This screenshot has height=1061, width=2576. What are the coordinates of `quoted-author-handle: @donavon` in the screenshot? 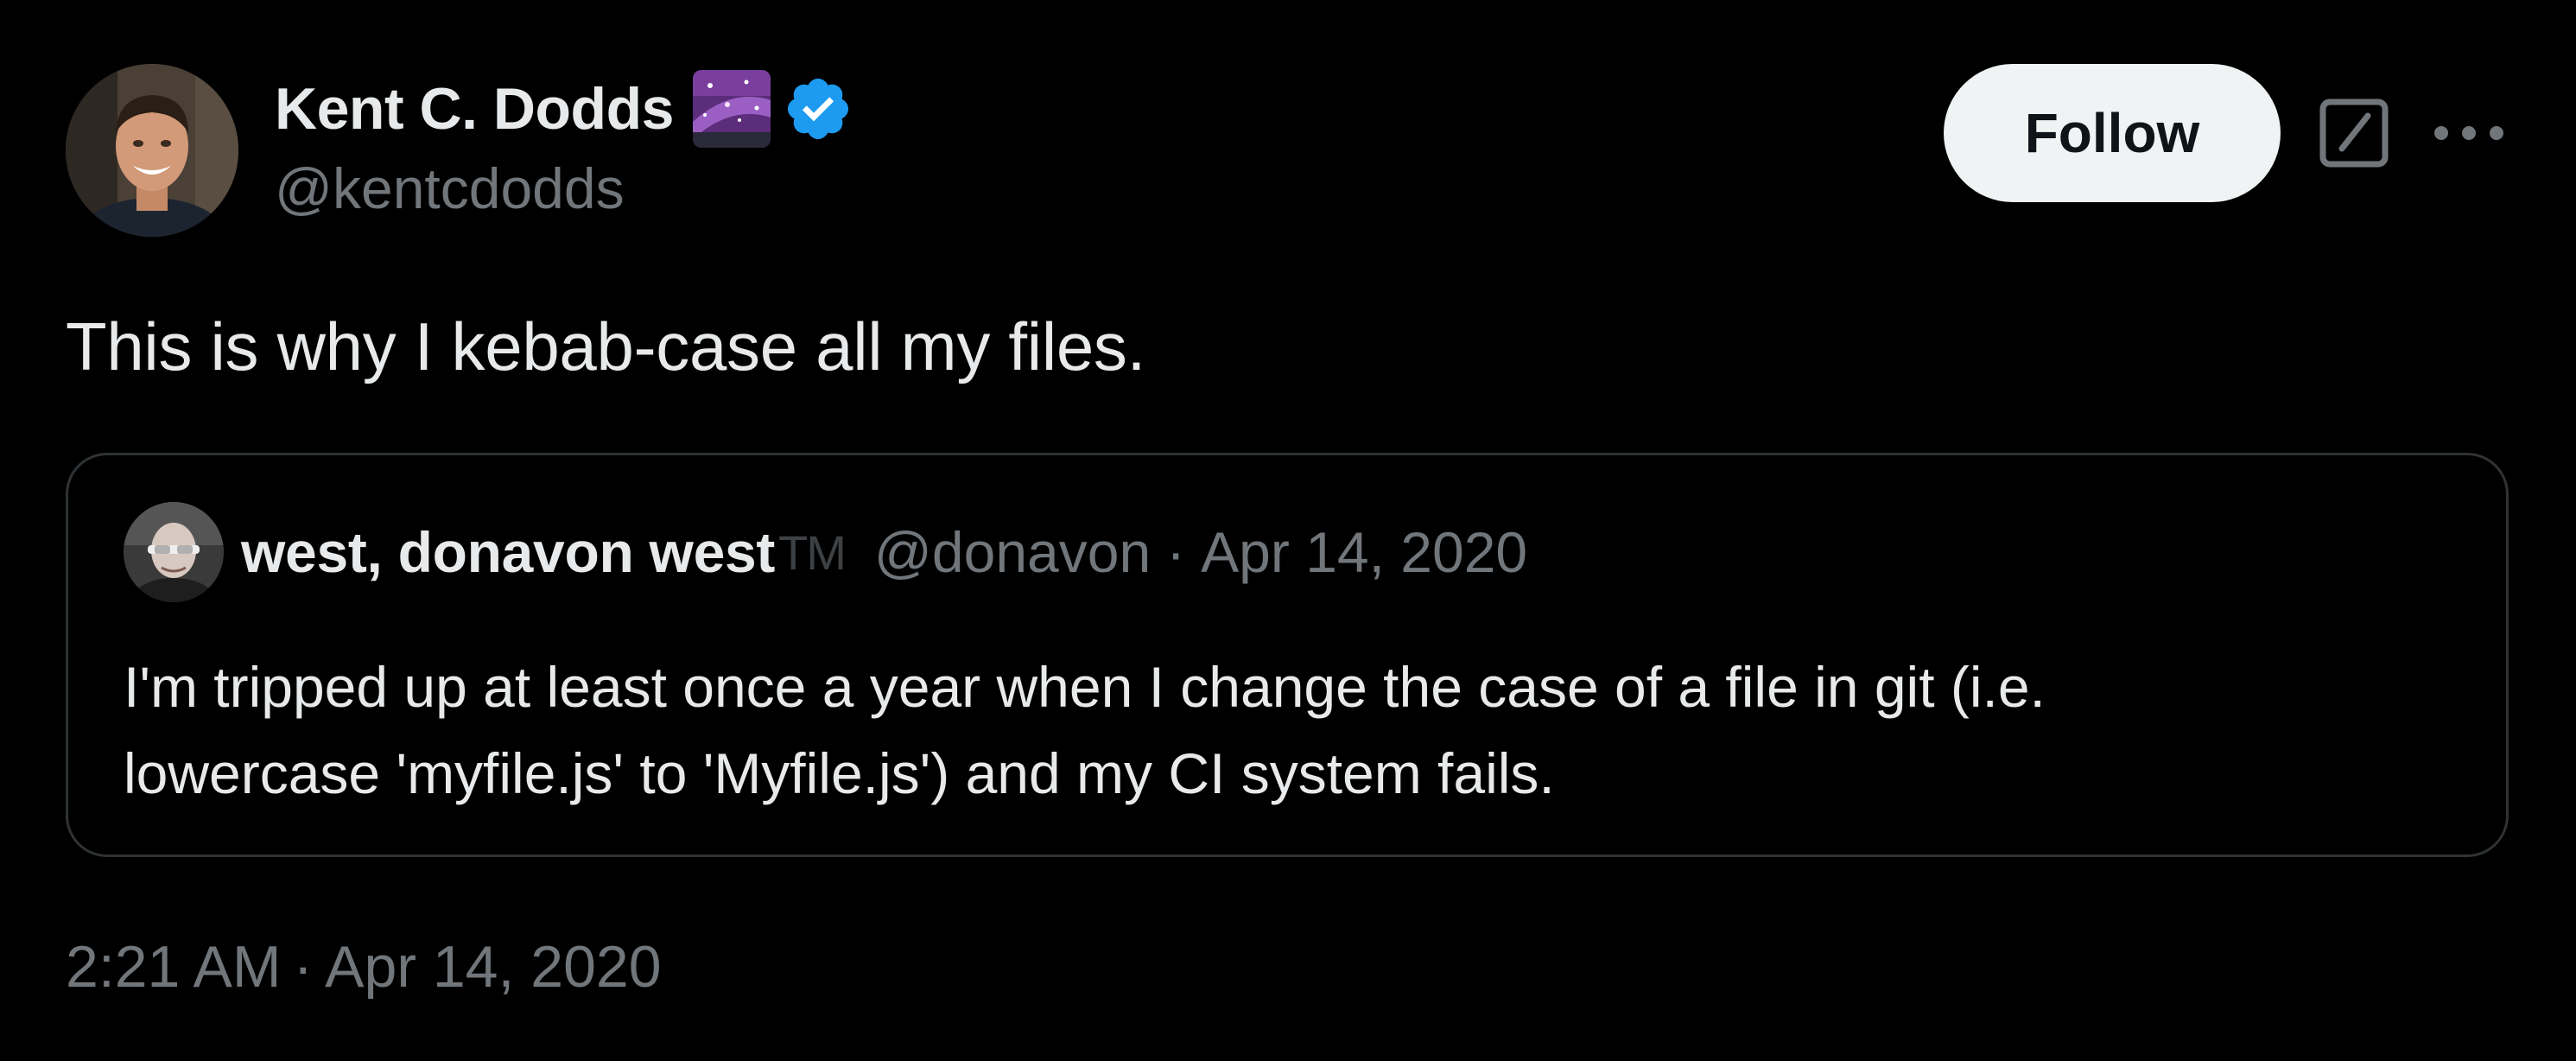 It's located at (1012, 552).